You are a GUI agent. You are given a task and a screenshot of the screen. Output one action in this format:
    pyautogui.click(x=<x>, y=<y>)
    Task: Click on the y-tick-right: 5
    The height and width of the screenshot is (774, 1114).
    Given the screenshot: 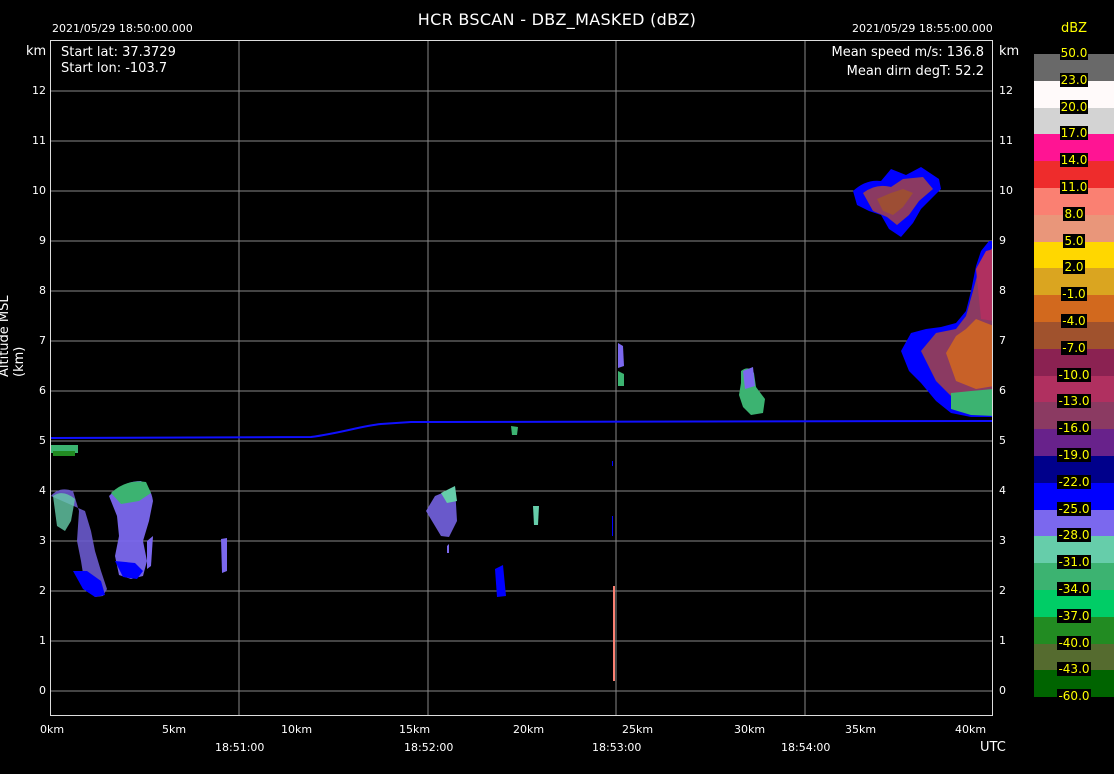 What is the action you would take?
    pyautogui.click(x=1002, y=440)
    